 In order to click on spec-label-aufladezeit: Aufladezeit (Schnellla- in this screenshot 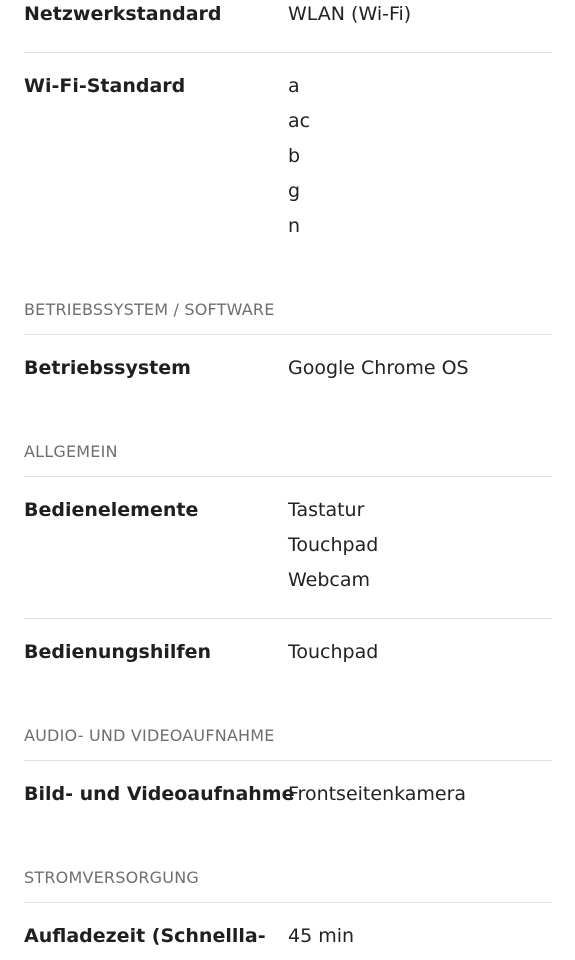, I will do `click(145, 936)`.